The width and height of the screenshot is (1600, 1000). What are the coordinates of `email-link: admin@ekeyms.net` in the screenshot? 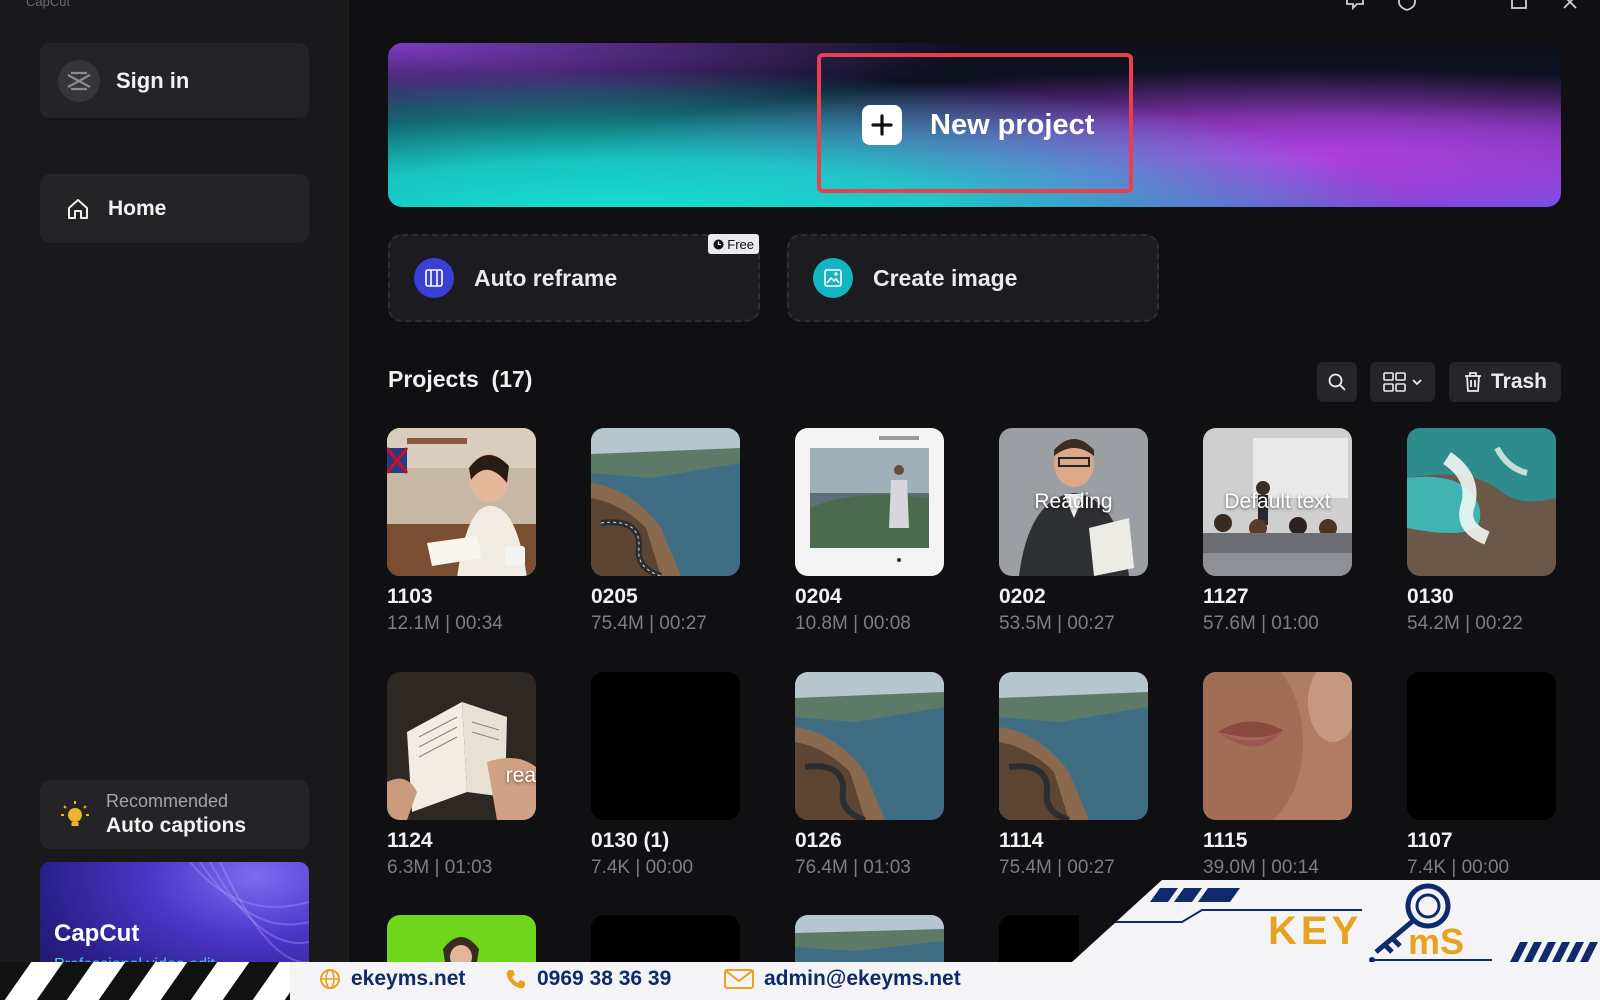 It's located at (842, 979).